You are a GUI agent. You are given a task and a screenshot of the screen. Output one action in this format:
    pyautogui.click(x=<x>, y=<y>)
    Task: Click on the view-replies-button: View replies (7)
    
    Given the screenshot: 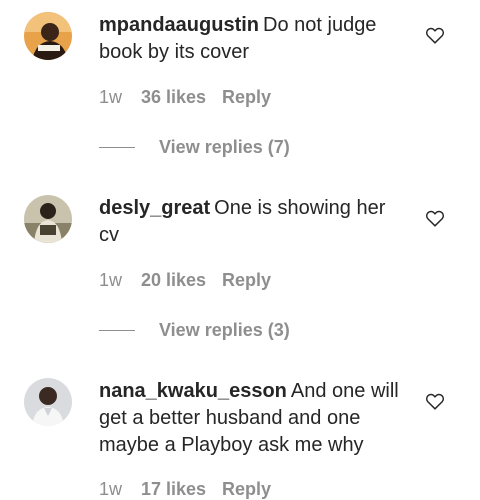 What is the action you would take?
    pyautogui.click(x=194, y=147)
    